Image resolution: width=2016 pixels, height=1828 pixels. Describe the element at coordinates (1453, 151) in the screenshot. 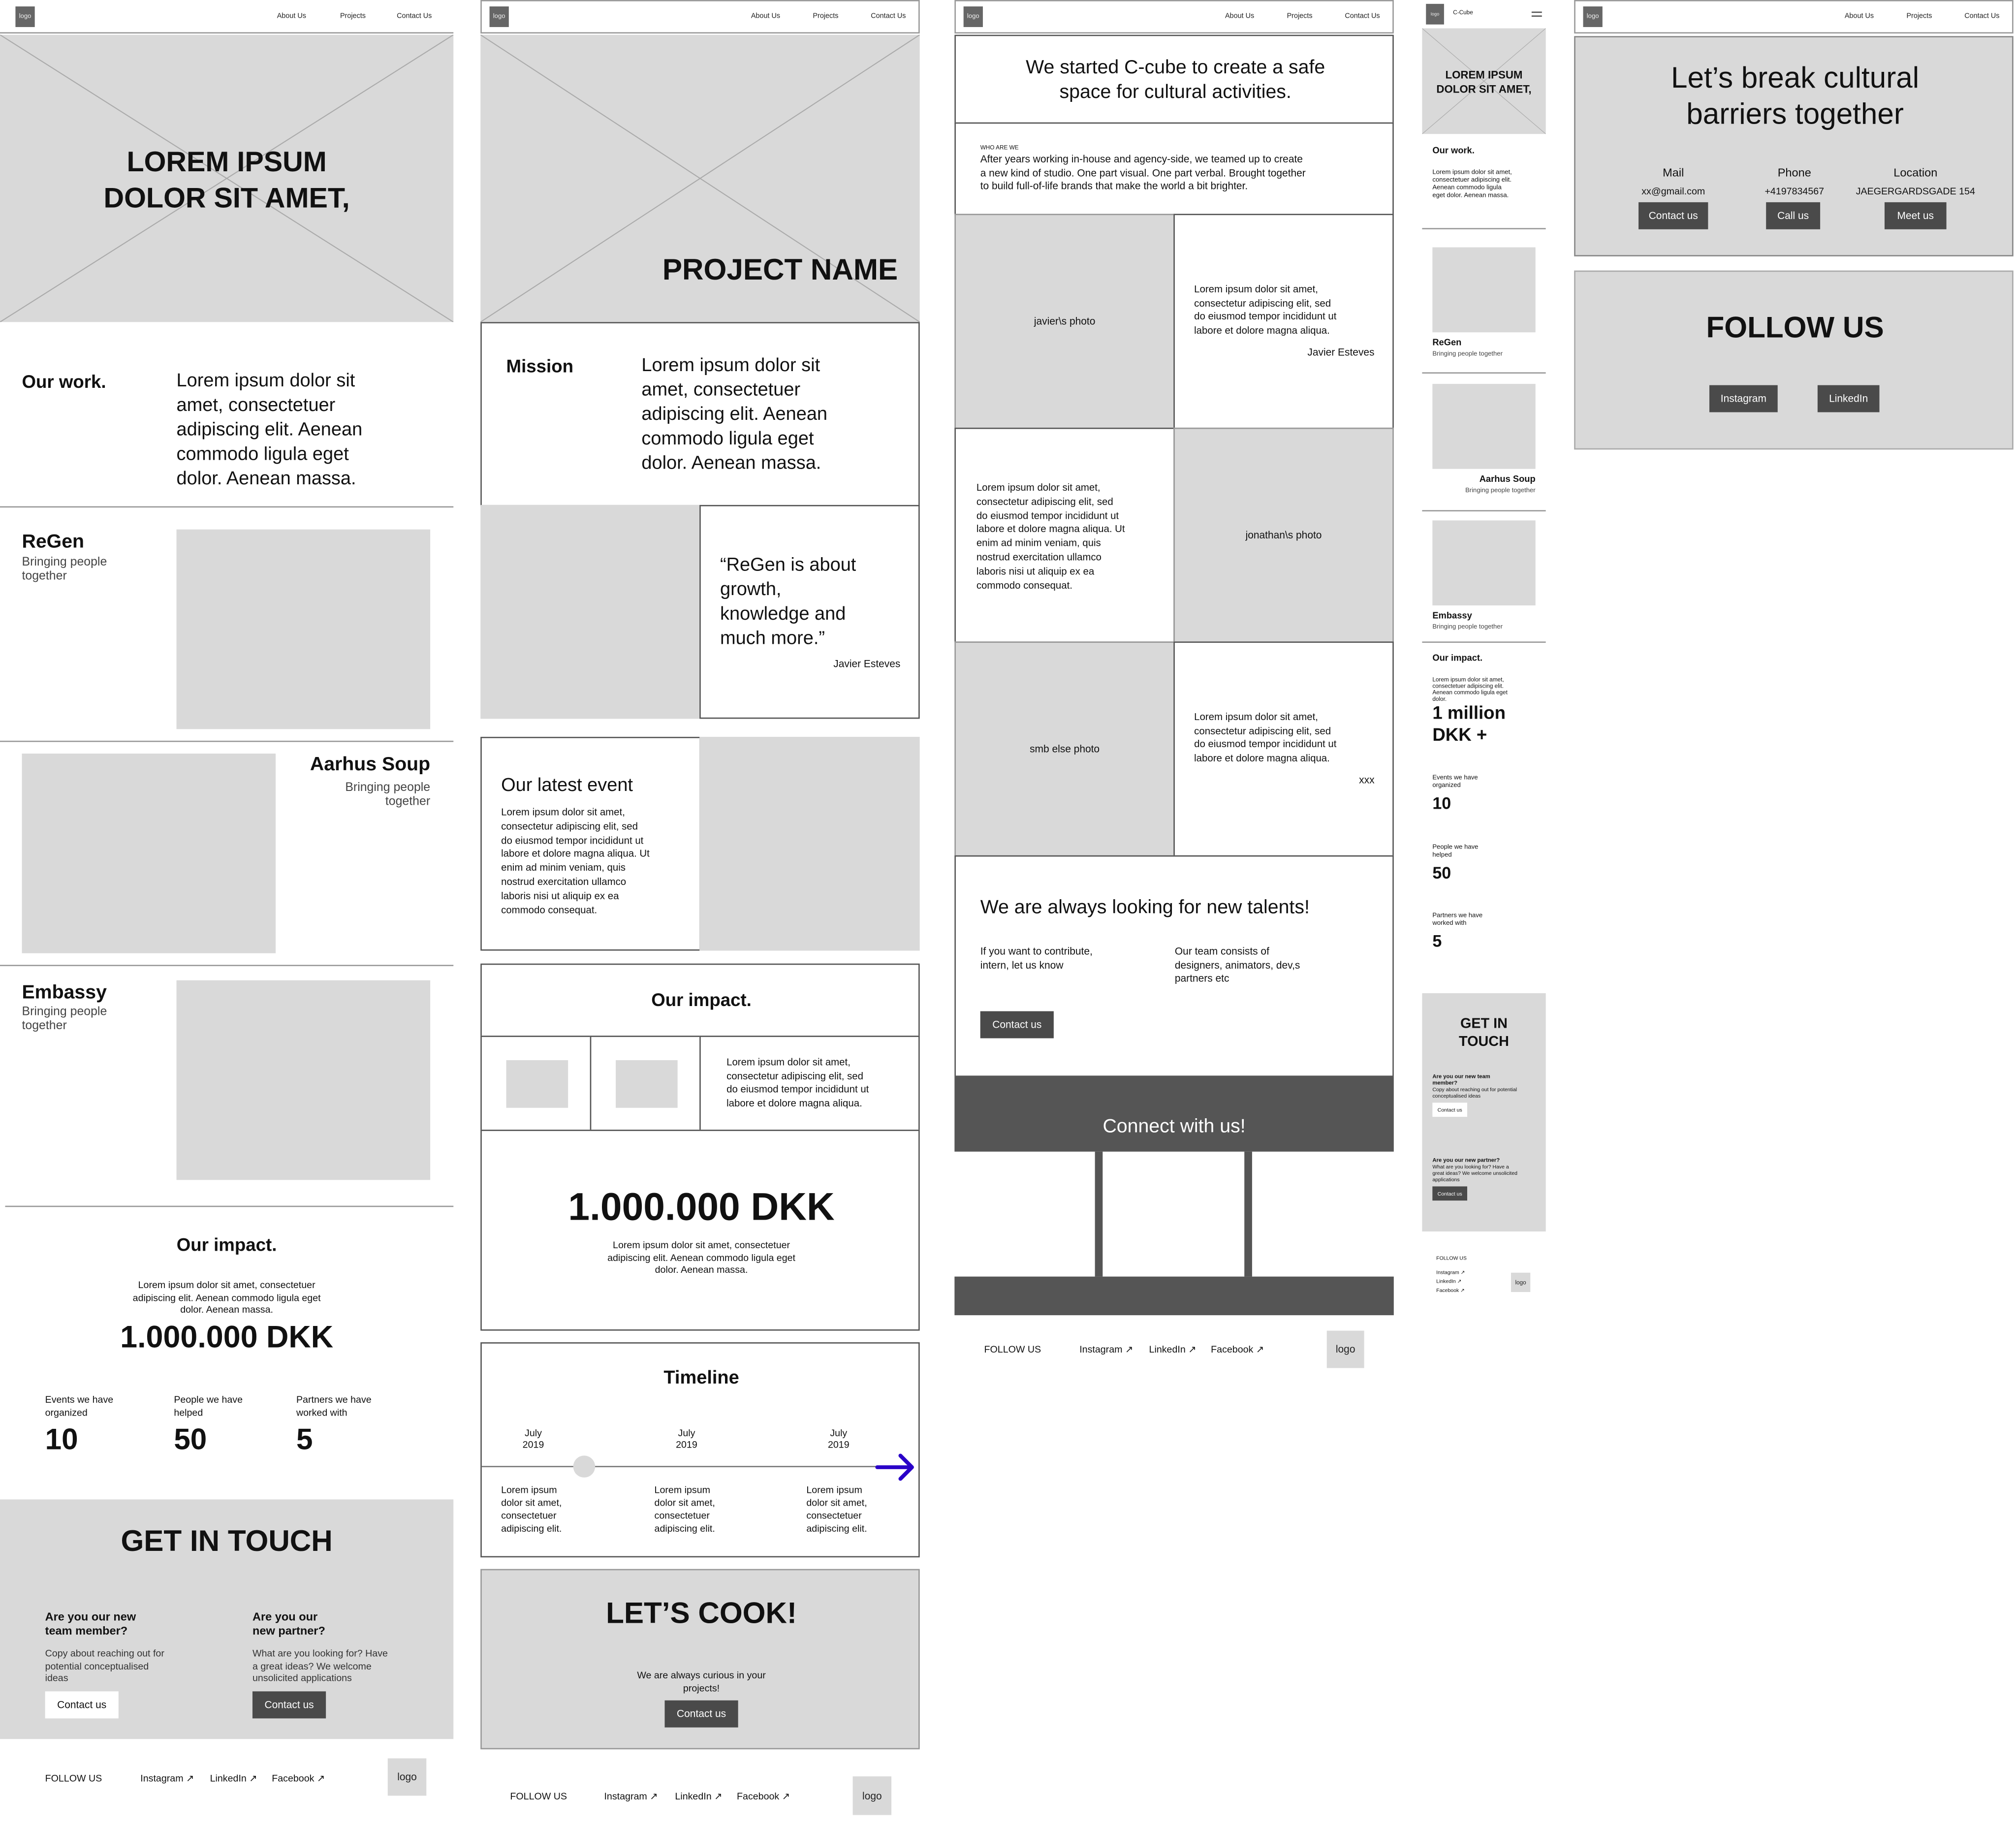

I see `our-work-label: Our work.` at that location.